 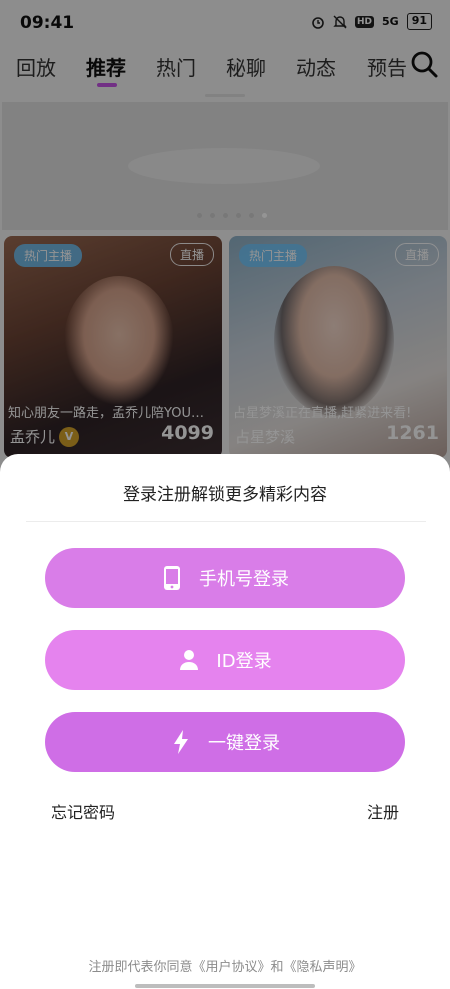 I want to click on id-login-label: ID登录, so click(x=244, y=661).